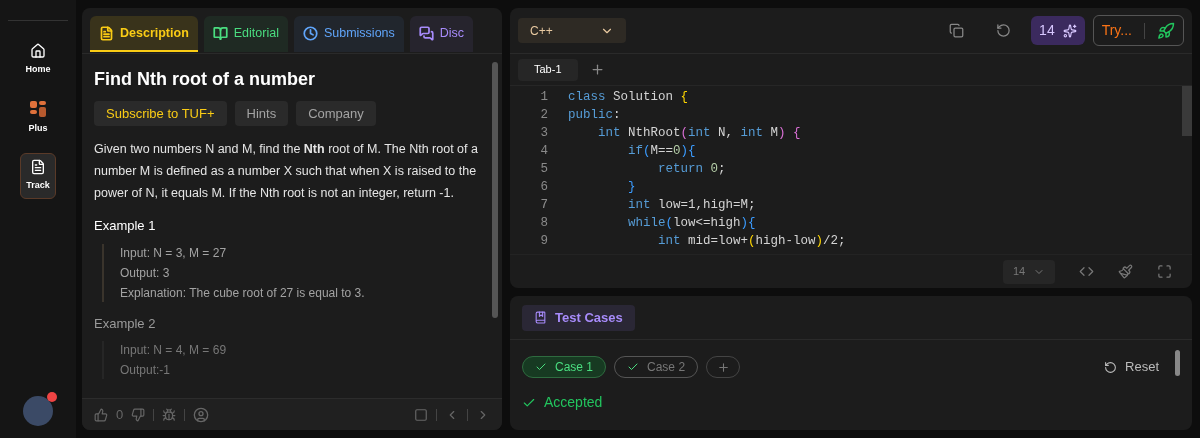 Image resolution: width=1200 pixels, height=438 pixels. What do you see at coordinates (594, 115) in the screenshot?
I see `code-line: public:` at bounding box center [594, 115].